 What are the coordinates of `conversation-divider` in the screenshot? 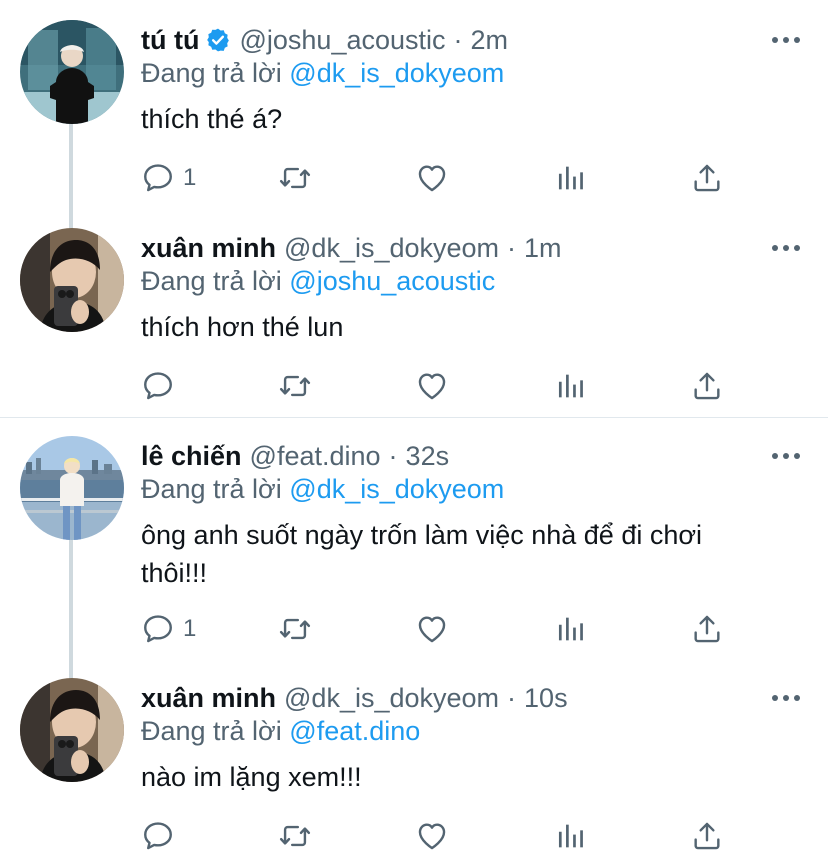 It's located at (414, 417).